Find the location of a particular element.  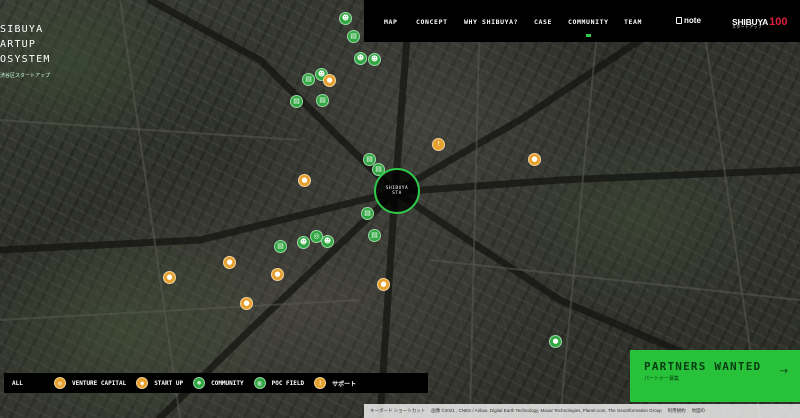

nav-community: COMMUNITY is located at coordinates (588, 27).